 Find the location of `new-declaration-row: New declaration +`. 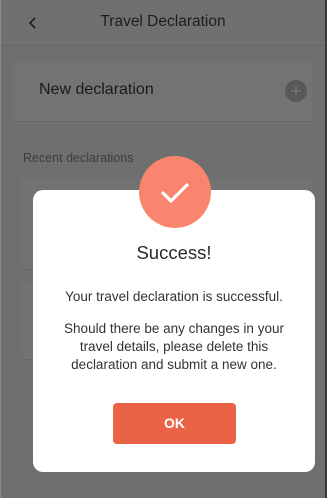

new-declaration-row: New declaration + is located at coordinates (163, 92).